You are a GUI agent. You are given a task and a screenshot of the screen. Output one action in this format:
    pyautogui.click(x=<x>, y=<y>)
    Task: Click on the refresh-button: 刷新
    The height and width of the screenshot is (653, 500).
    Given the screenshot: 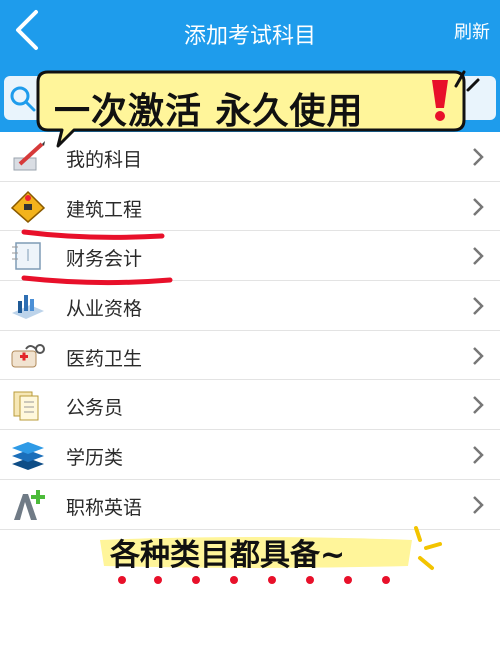 What is the action you would take?
    pyautogui.click(x=472, y=31)
    